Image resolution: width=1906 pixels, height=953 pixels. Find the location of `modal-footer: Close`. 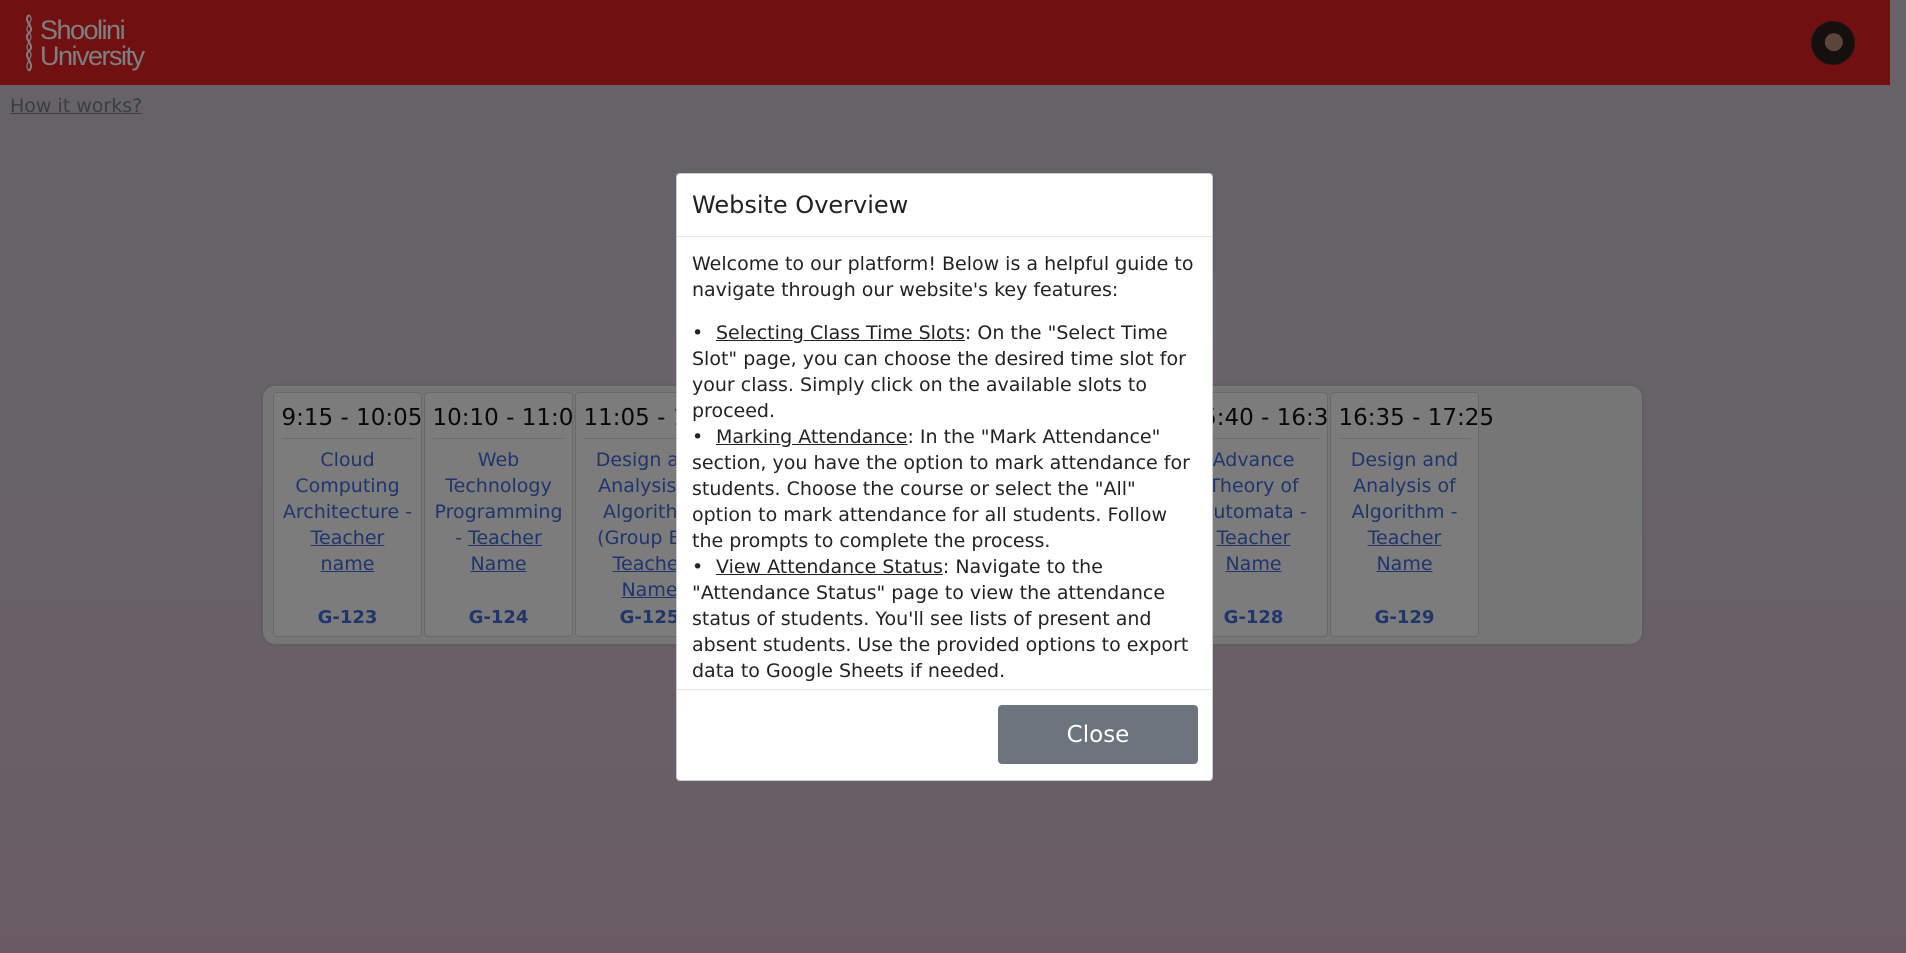

modal-footer: Close is located at coordinates (944, 734).